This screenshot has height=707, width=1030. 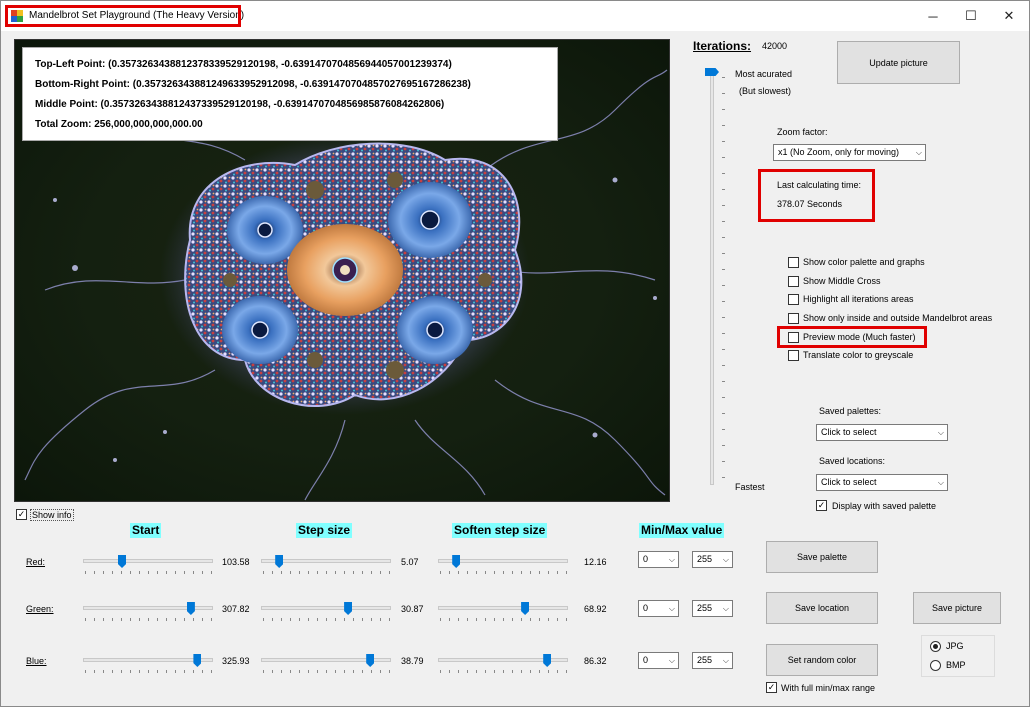 What do you see at coordinates (370, 660) in the screenshot?
I see `blue-step-thumb` at bounding box center [370, 660].